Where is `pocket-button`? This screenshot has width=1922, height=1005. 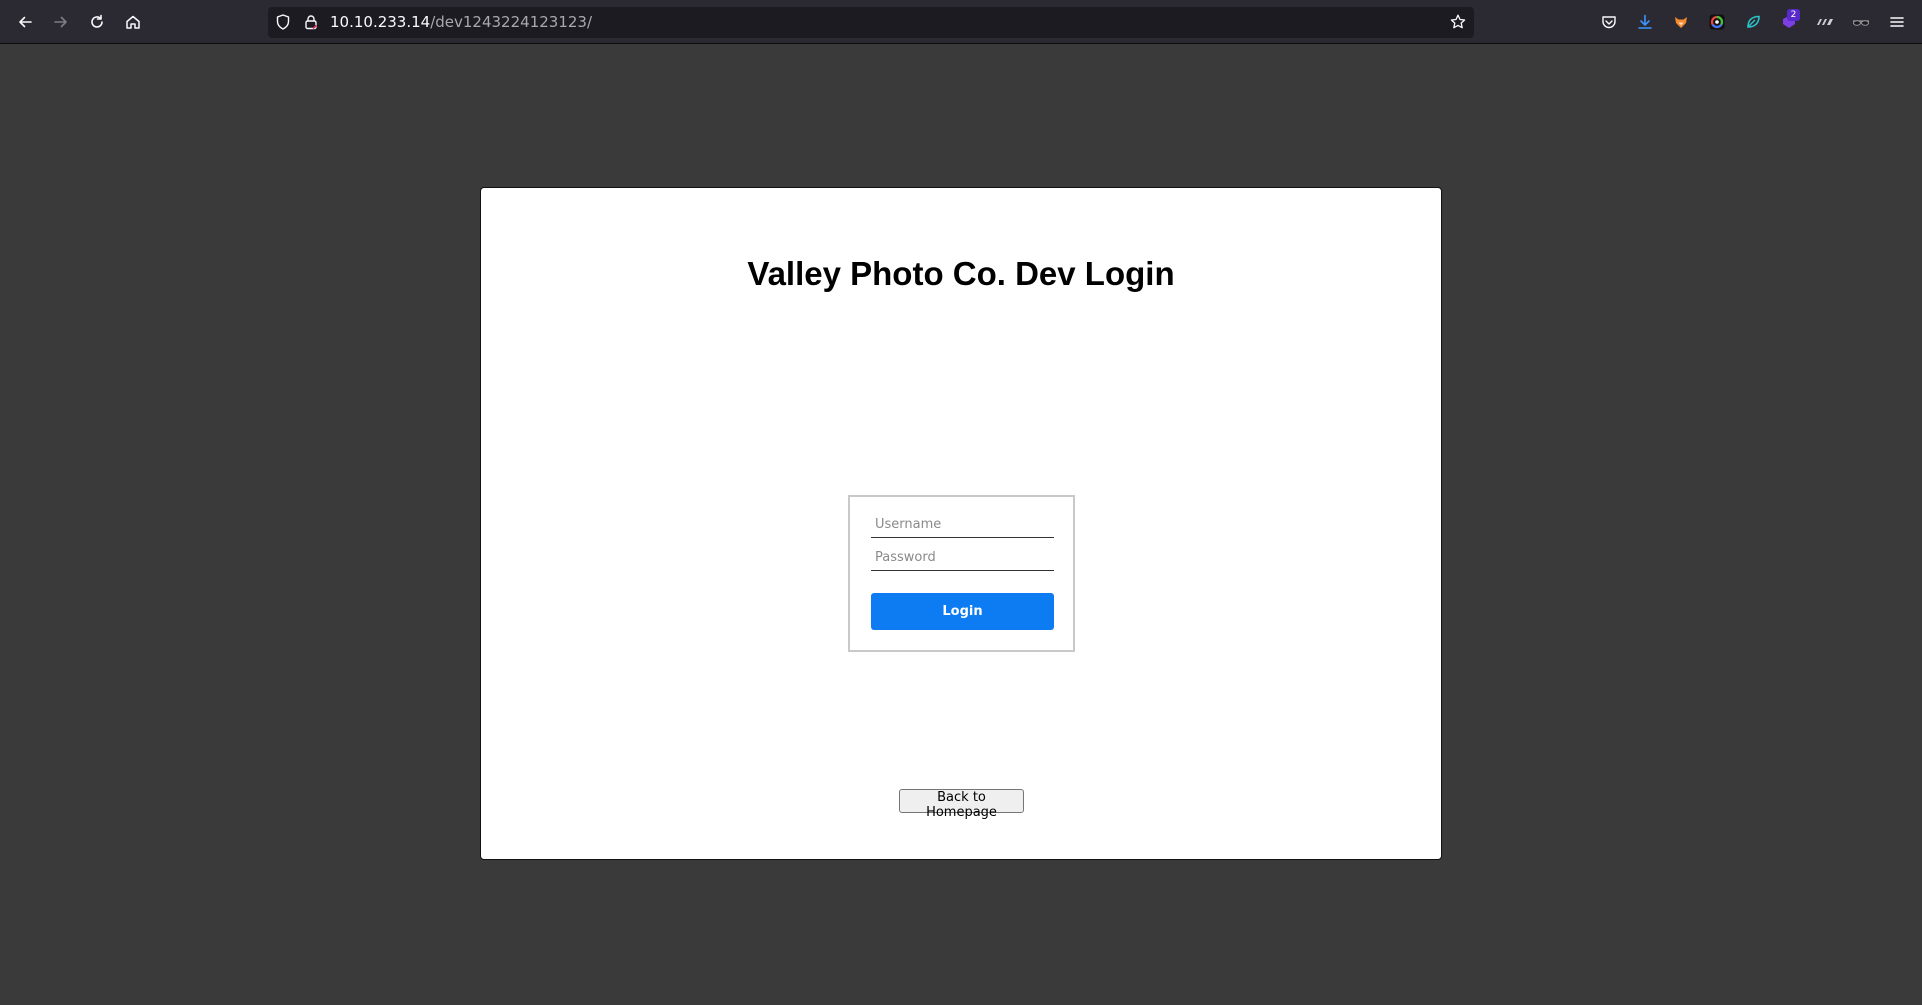
pocket-button is located at coordinates (1609, 22).